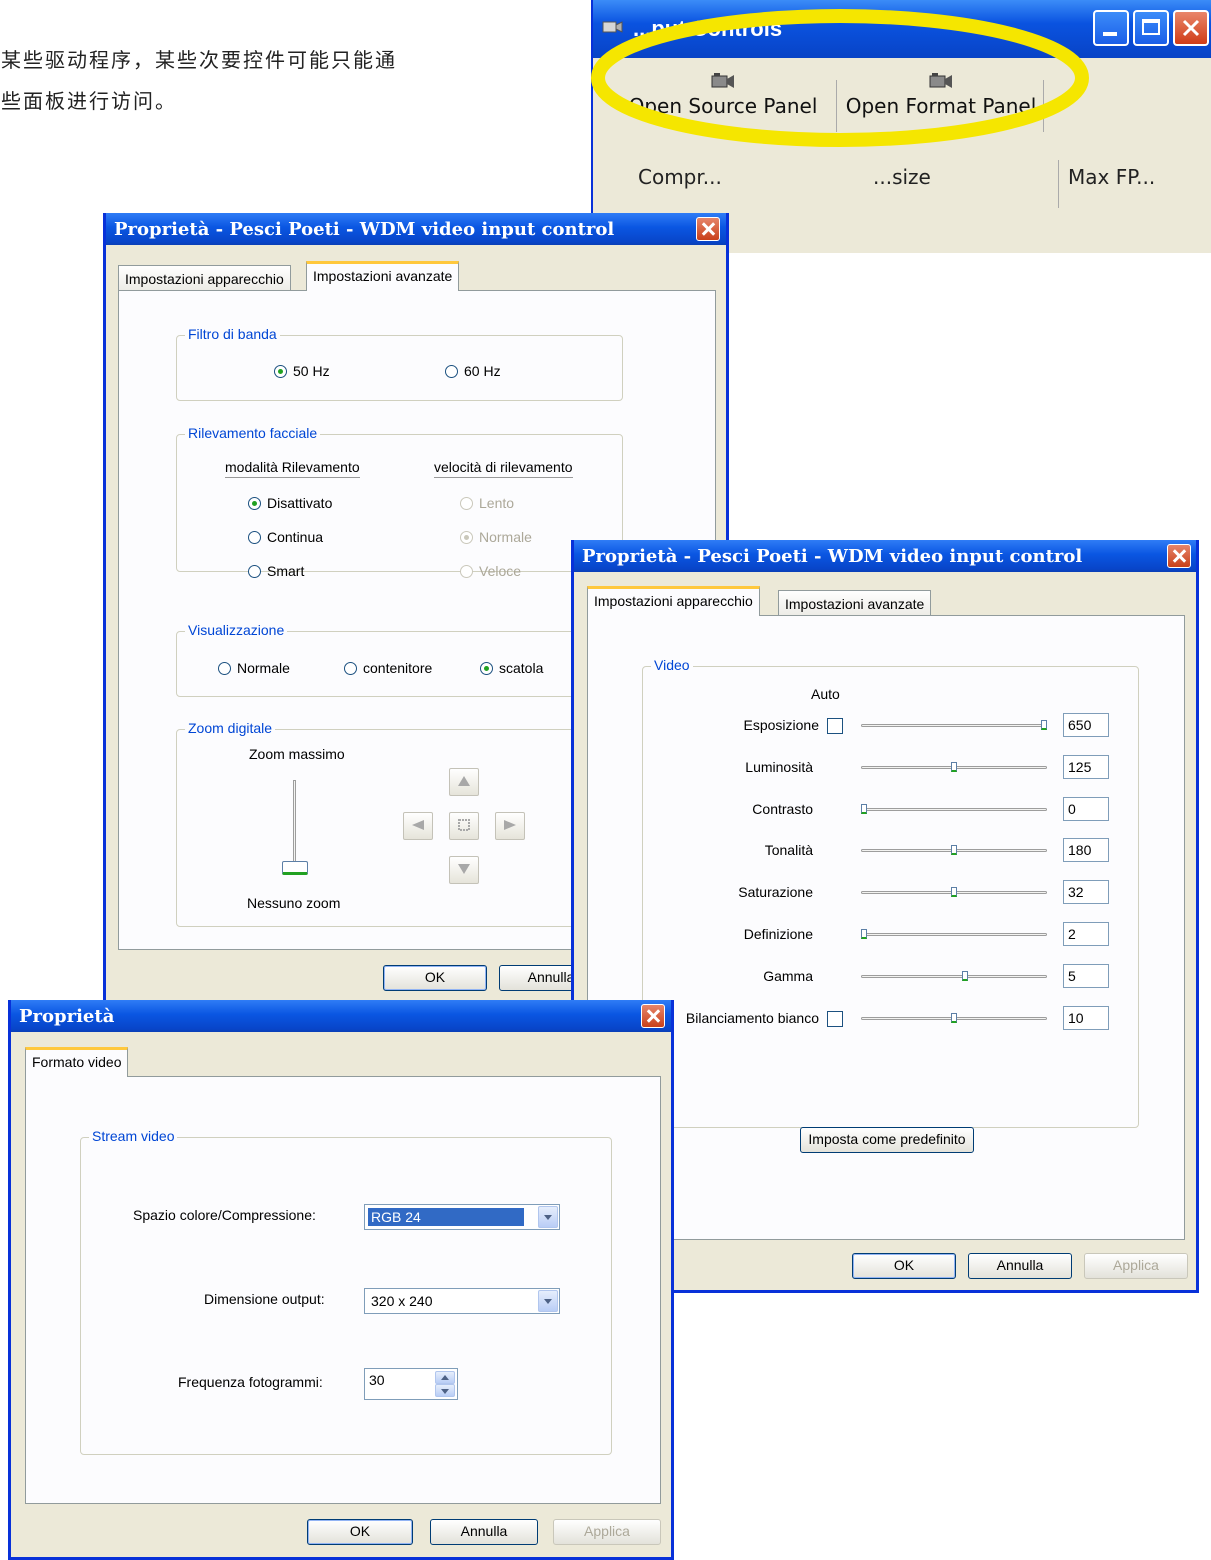 The width and height of the screenshot is (1211, 1560). Describe the element at coordinates (286, 571) in the screenshot. I see `radio-smart-label: Smart` at that location.